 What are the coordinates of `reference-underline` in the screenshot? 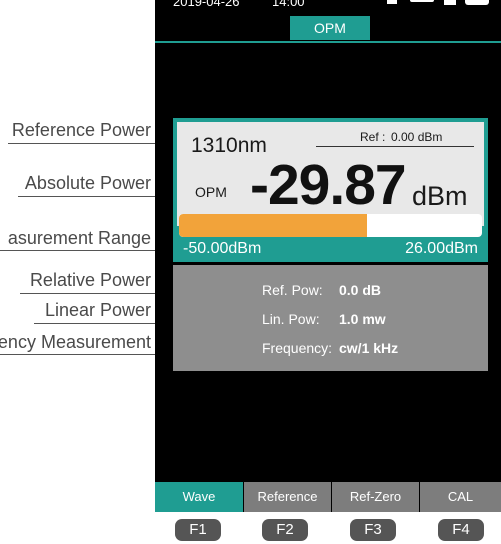 It's located at (395, 146).